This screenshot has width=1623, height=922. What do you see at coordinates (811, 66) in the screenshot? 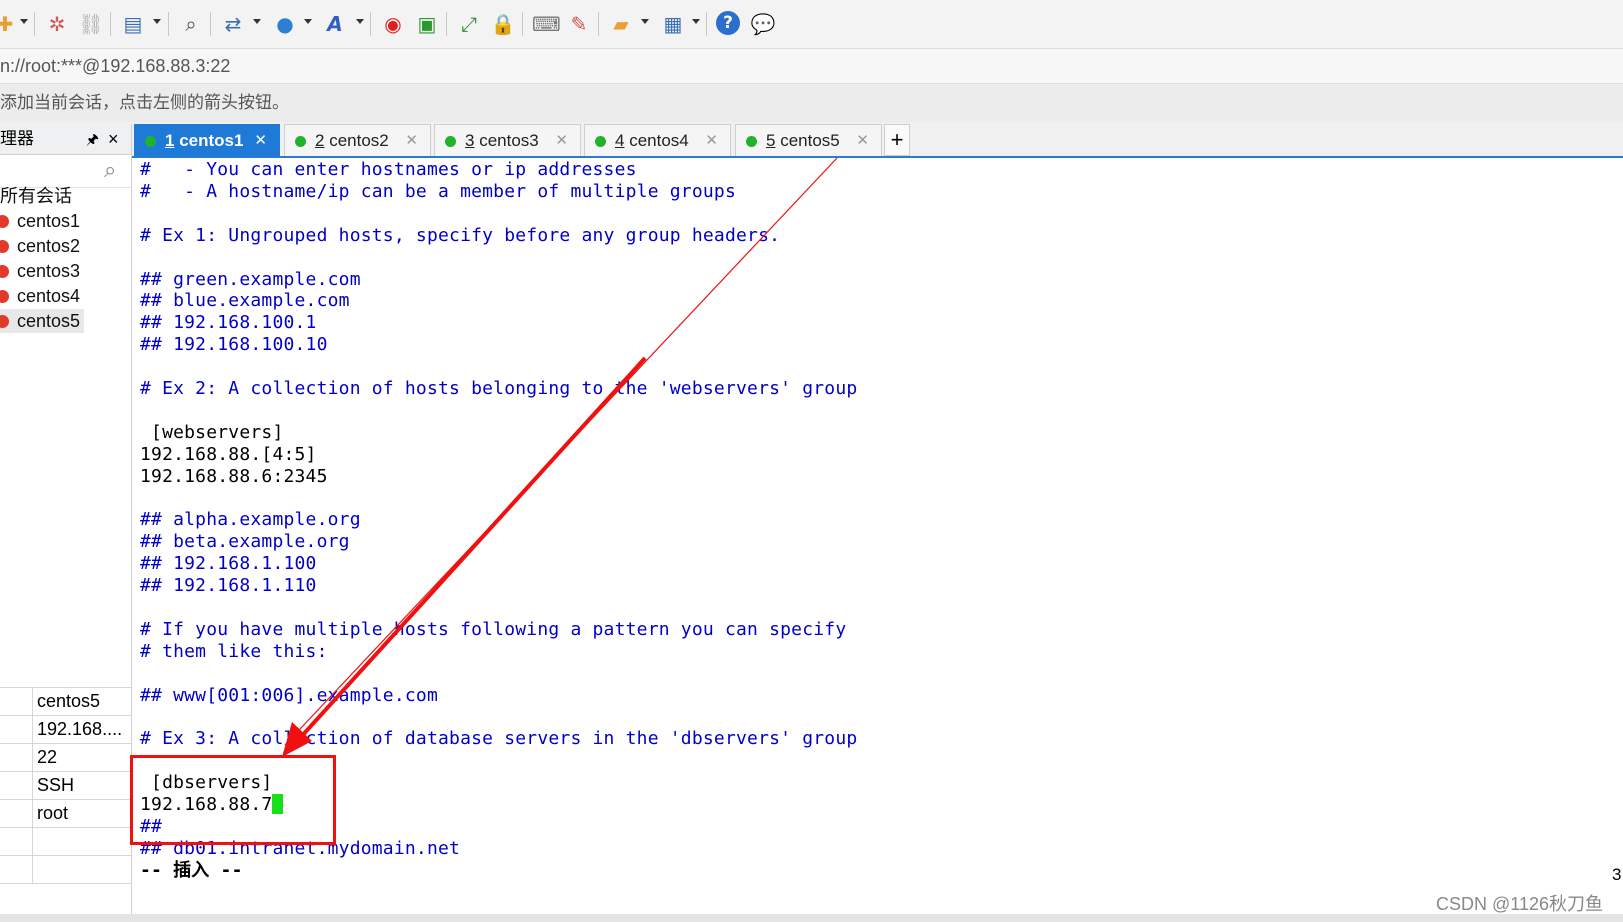
I see `address-bar: n://root:***@192.168.88.3:22` at bounding box center [811, 66].